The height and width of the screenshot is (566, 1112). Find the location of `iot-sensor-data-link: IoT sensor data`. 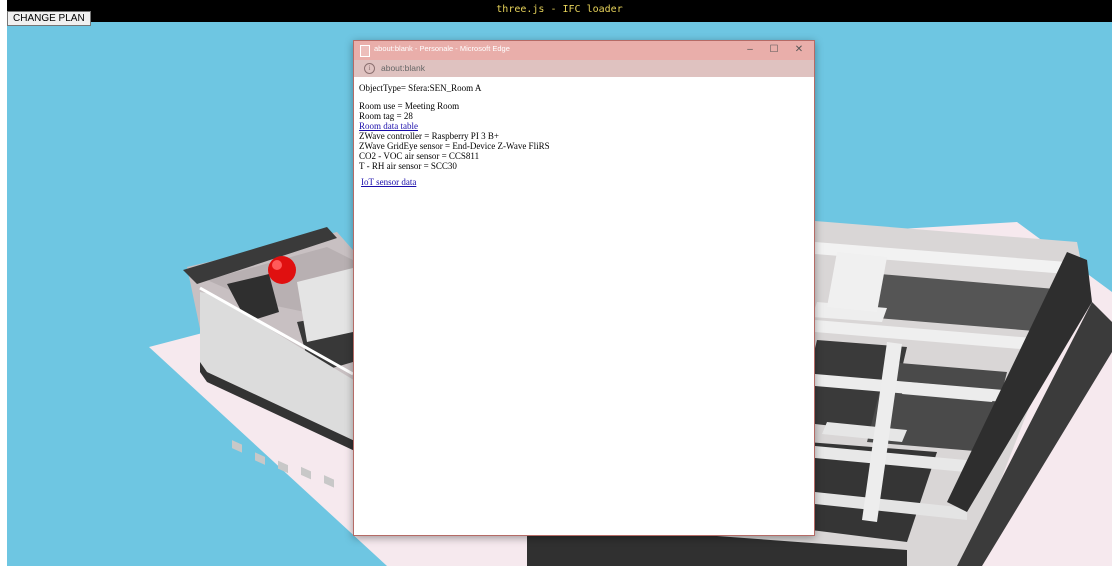

iot-sensor-data-link: IoT sensor data is located at coordinates (388, 182).